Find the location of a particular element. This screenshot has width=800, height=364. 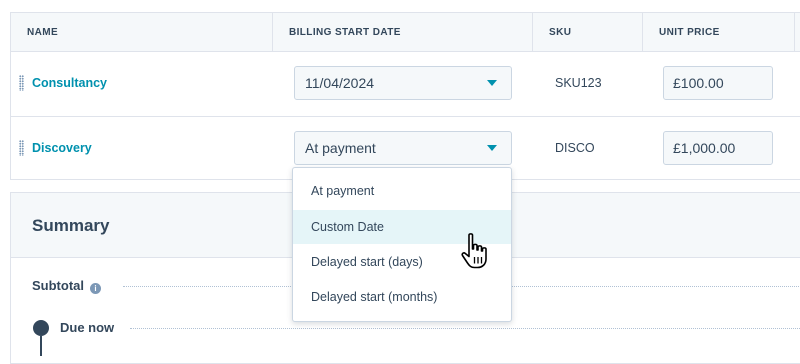

table-header: NAME BILLING START DATE SKU UNIT PRICE is located at coordinates (405, 32).